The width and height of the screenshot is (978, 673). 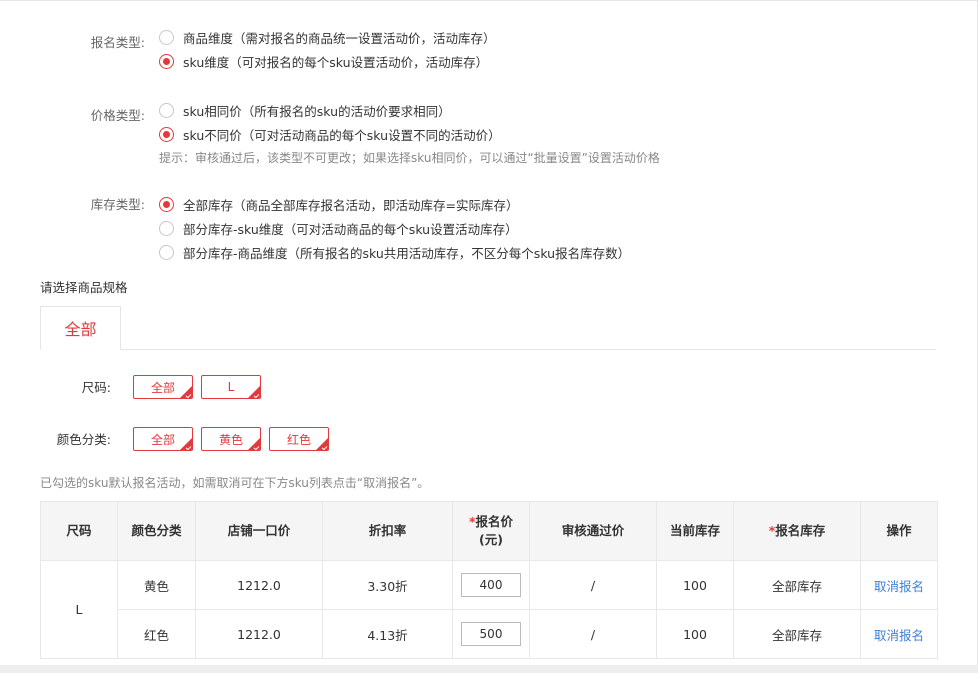 What do you see at coordinates (84, 287) in the screenshot?
I see `spec-section-title: 请选择商品规格` at bounding box center [84, 287].